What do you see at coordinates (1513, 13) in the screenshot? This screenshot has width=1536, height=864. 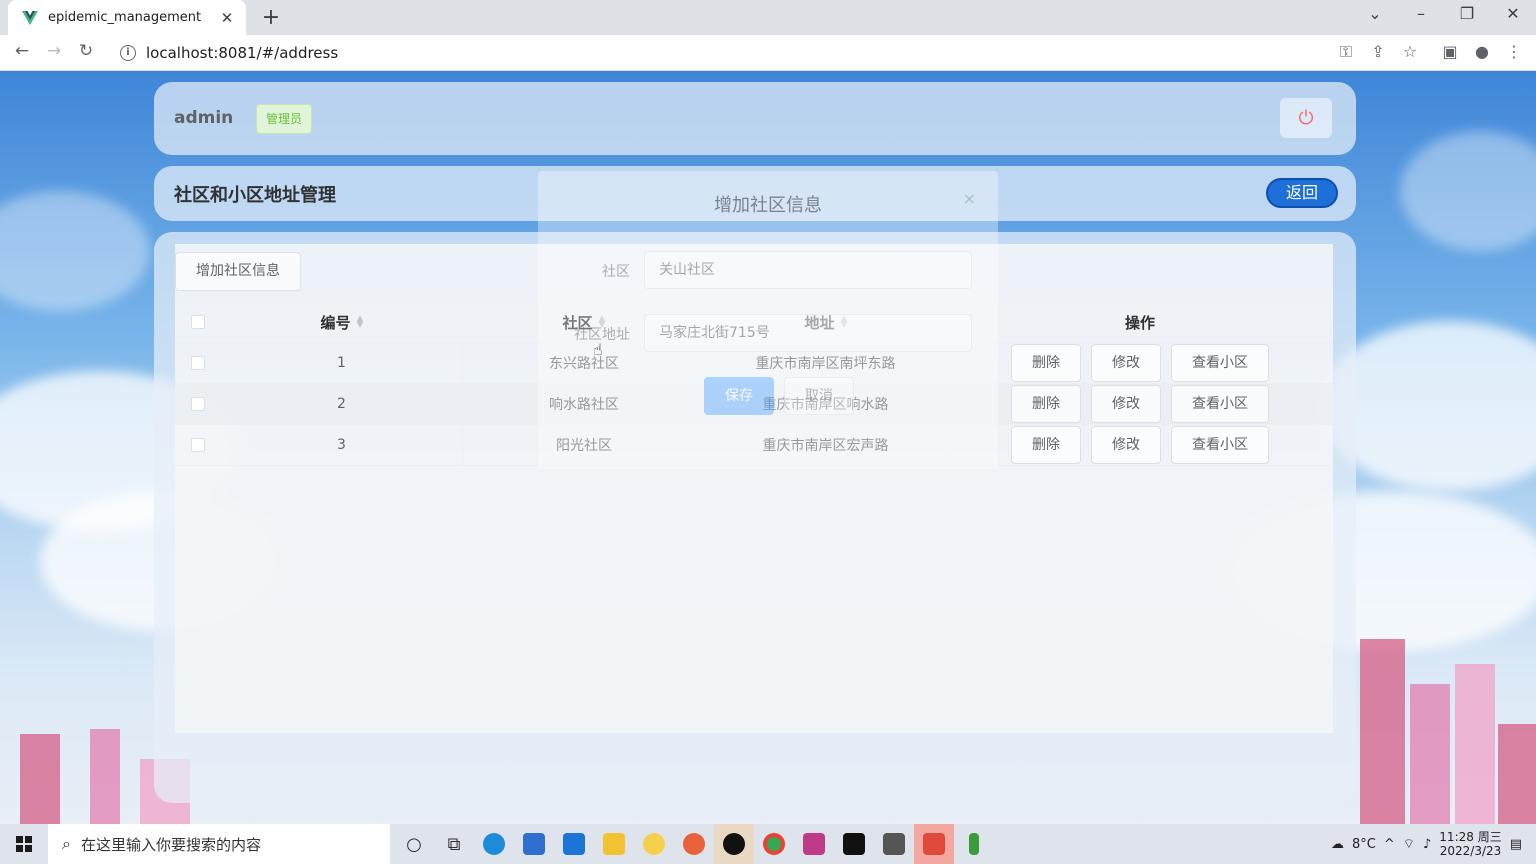 I see `window-close-icon: ✕` at bounding box center [1513, 13].